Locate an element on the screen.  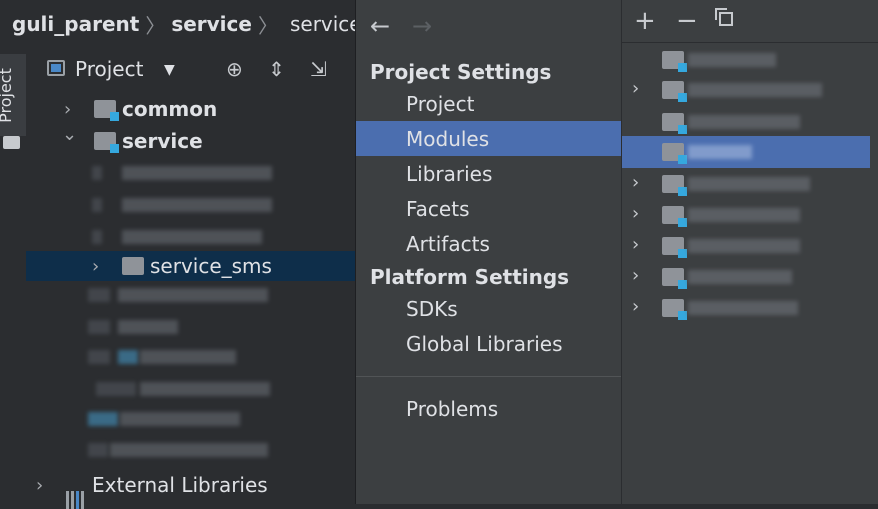
tree-node-common: › common is located at coordinates (190, 109).